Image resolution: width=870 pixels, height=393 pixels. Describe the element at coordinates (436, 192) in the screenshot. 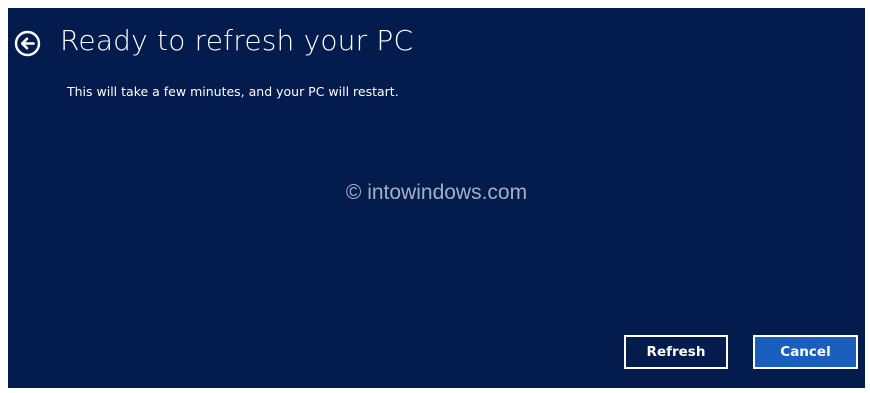

I see `watermark: © intowindows.com` at that location.